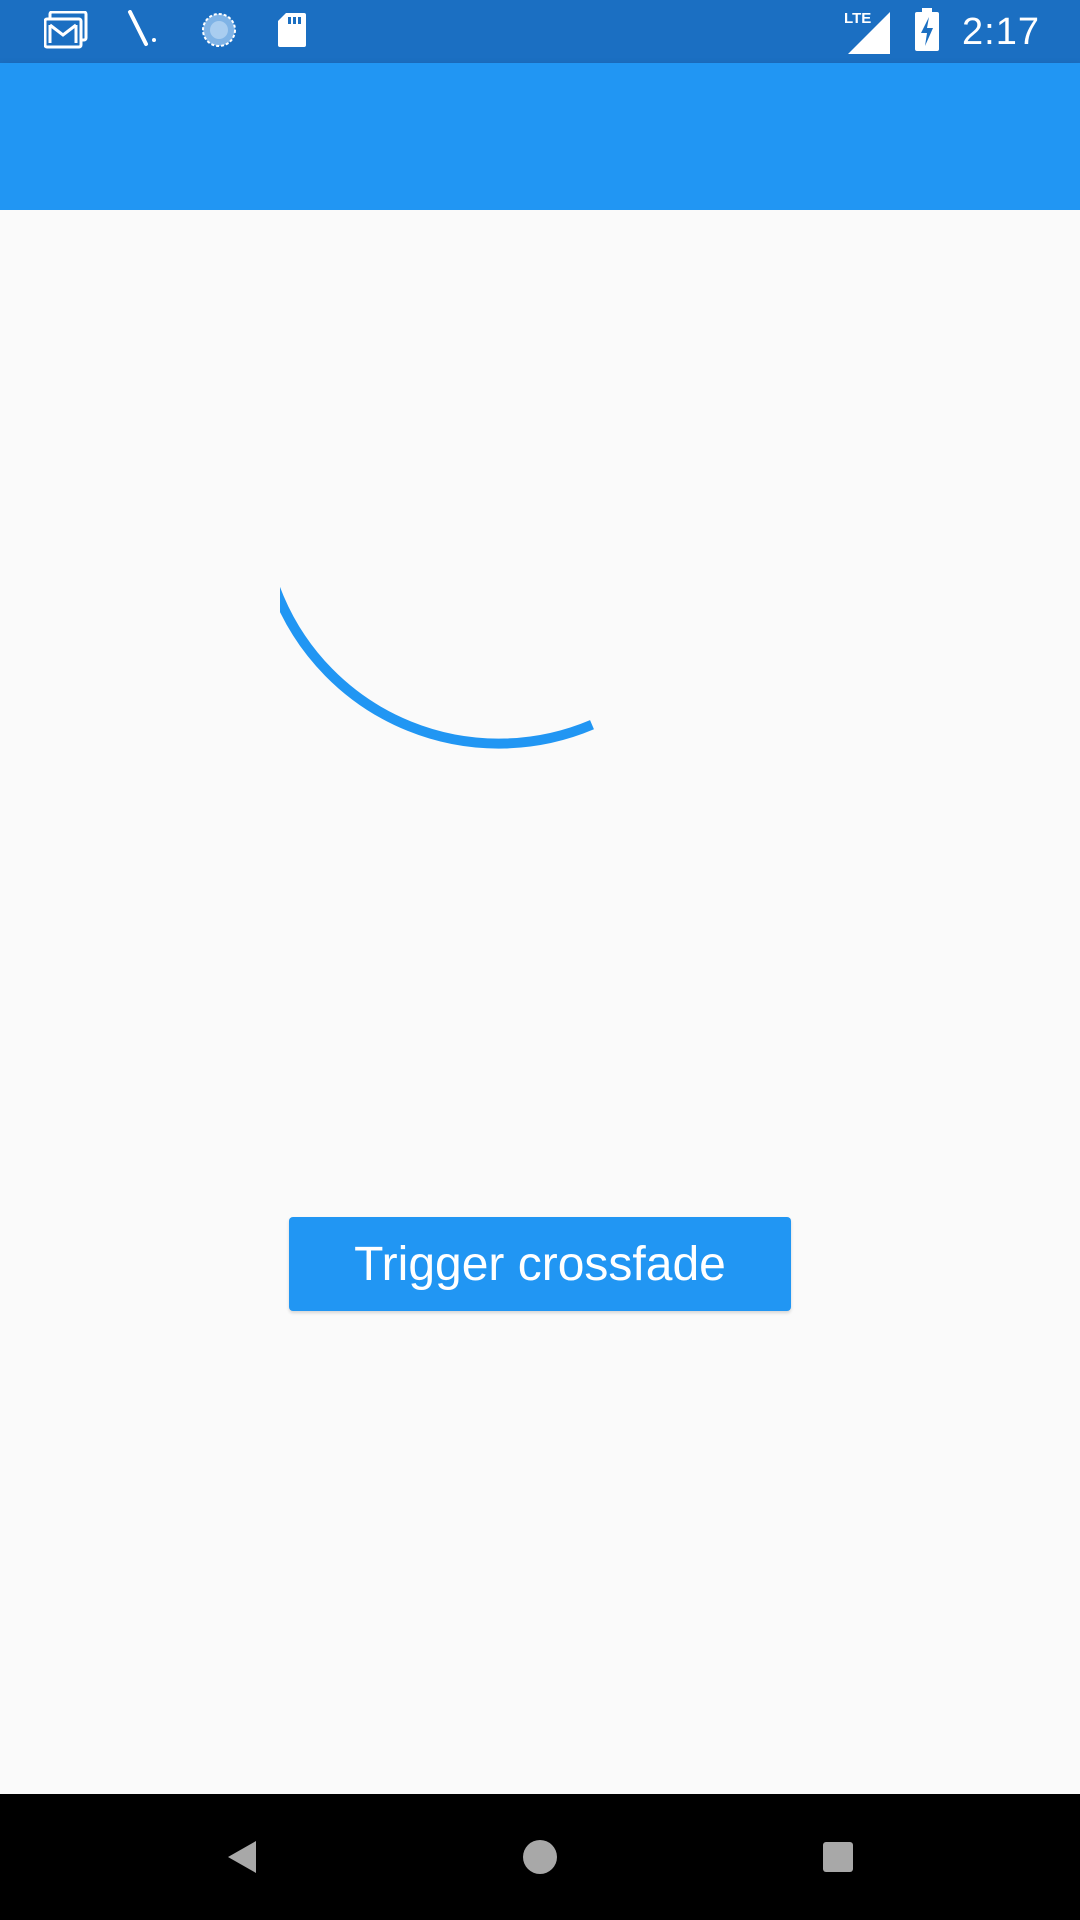 This screenshot has width=1080, height=1920. I want to click on status-bar: LTE 2:17, so click(540, 31).